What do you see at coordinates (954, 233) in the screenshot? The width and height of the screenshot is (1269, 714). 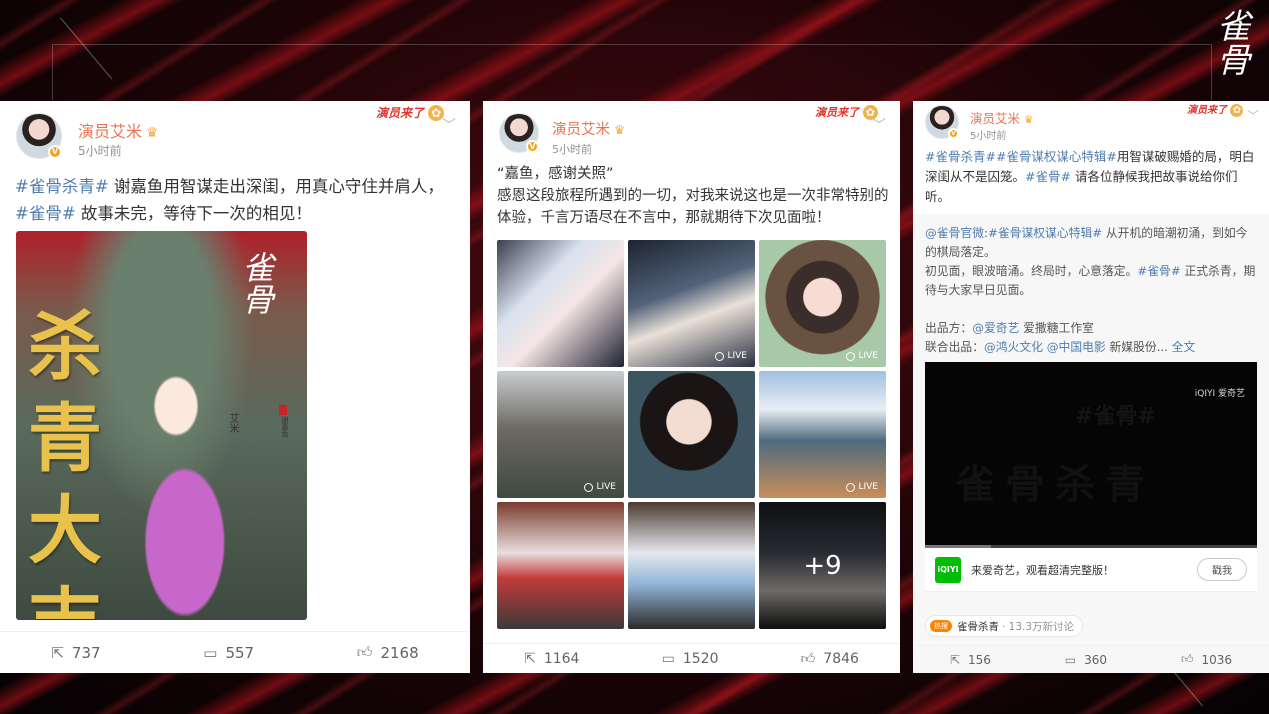 I see `mention-link: @雀骨官微` at bounding box center [954, 233].